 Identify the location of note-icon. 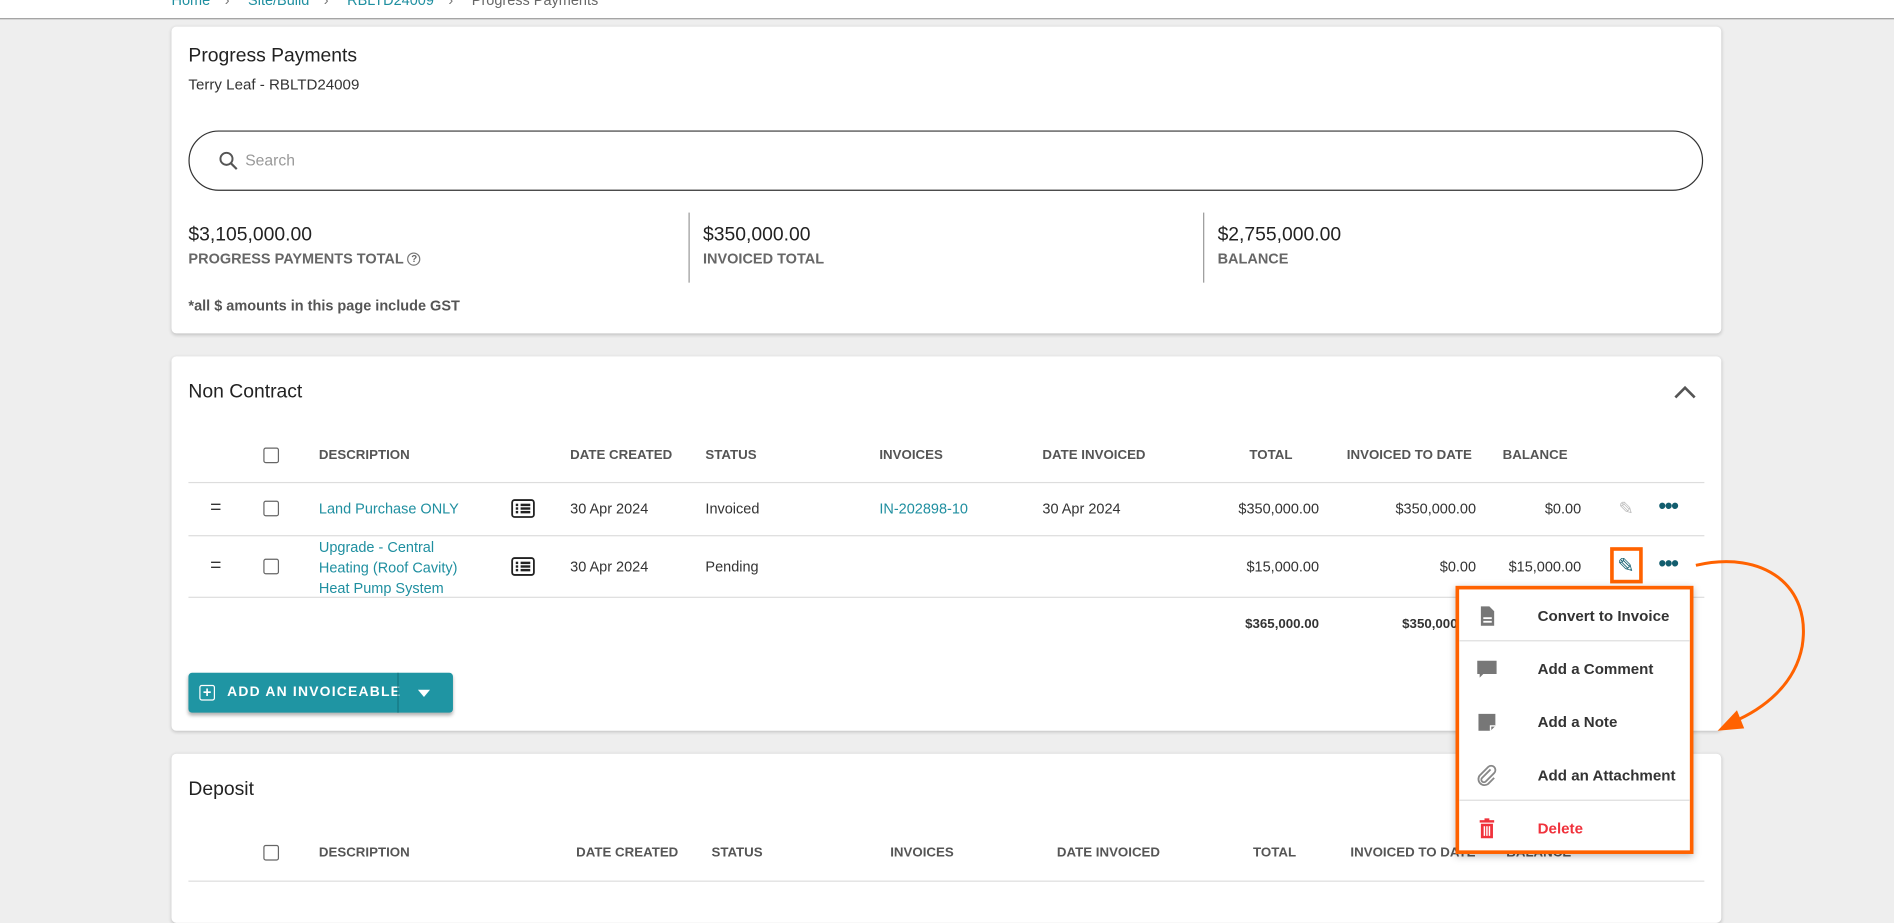
(1487, 722).